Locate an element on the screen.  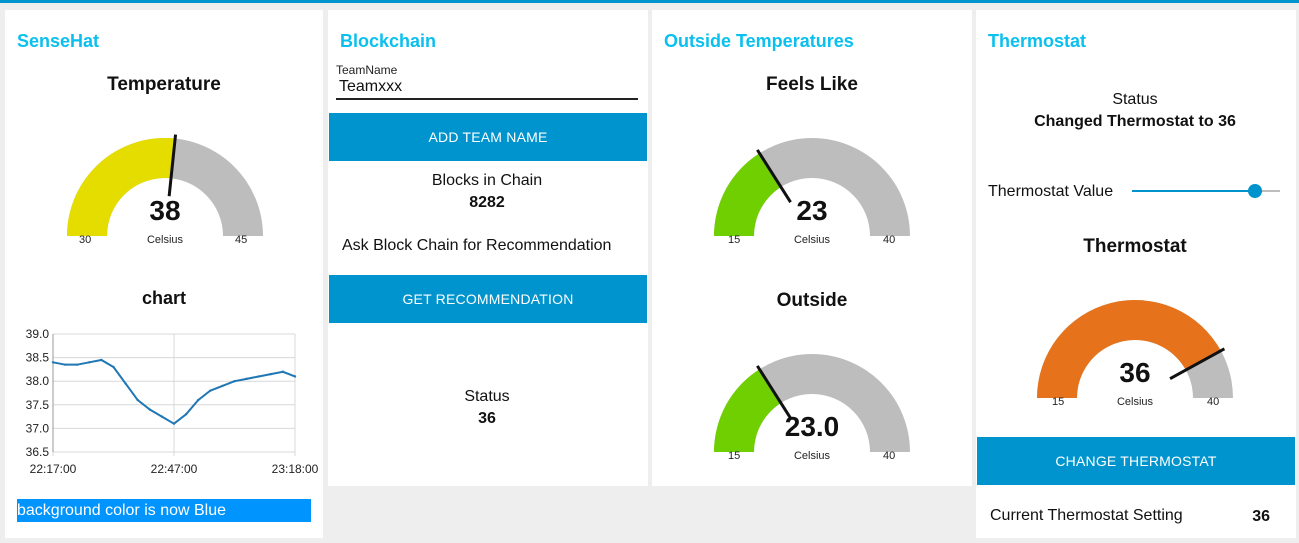
outside-gauge-value: 23.0 is located at coordinates (812, 426).